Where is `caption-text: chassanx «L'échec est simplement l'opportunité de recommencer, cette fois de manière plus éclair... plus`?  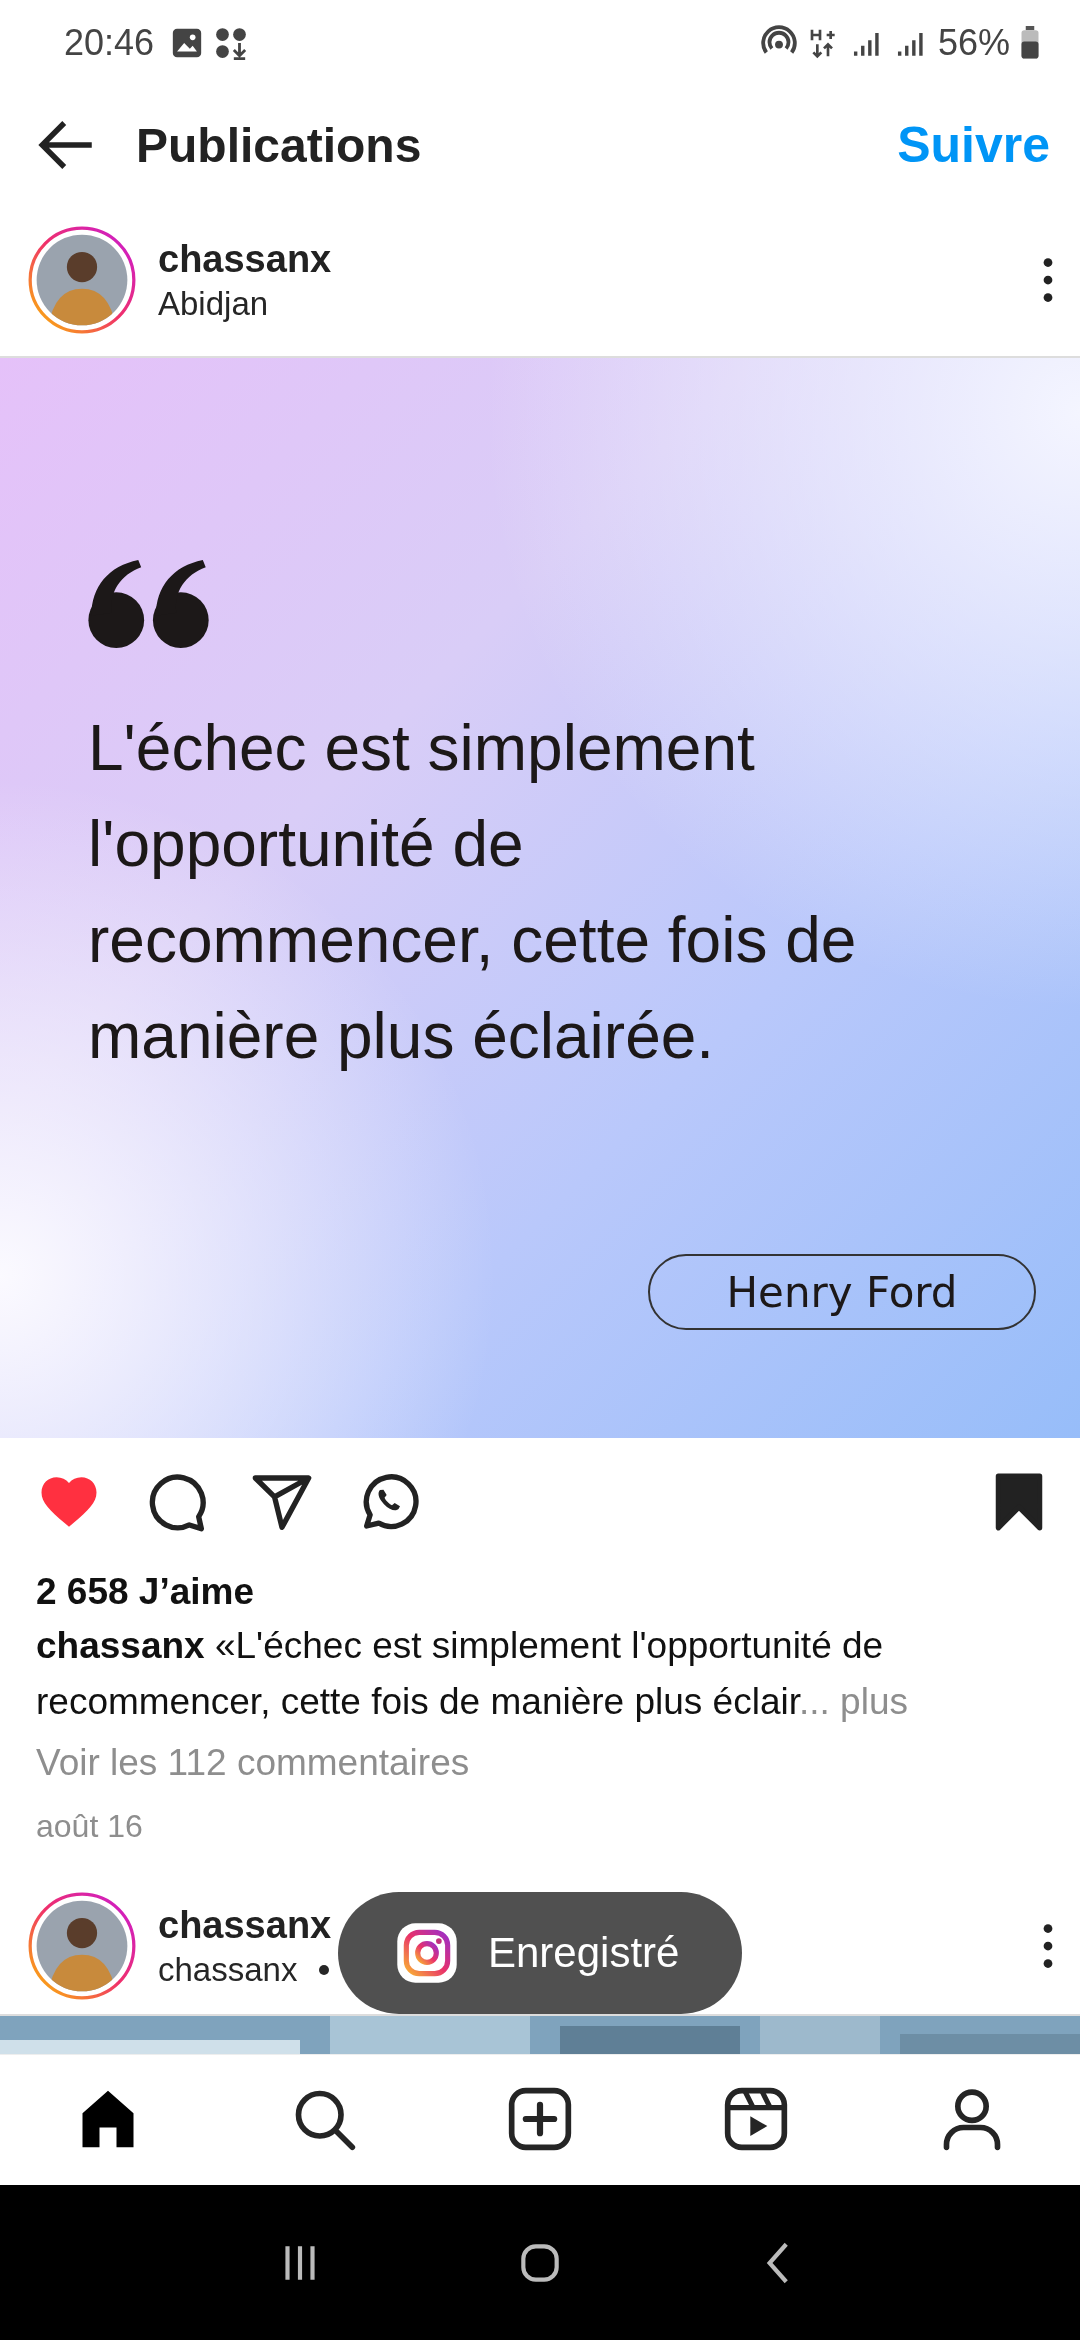 caption-text: chassanx «L'échec est simplement l'opportunité de recommencer, cette fois de manière plus éclair... plus is located at coordinates (472, 1674).